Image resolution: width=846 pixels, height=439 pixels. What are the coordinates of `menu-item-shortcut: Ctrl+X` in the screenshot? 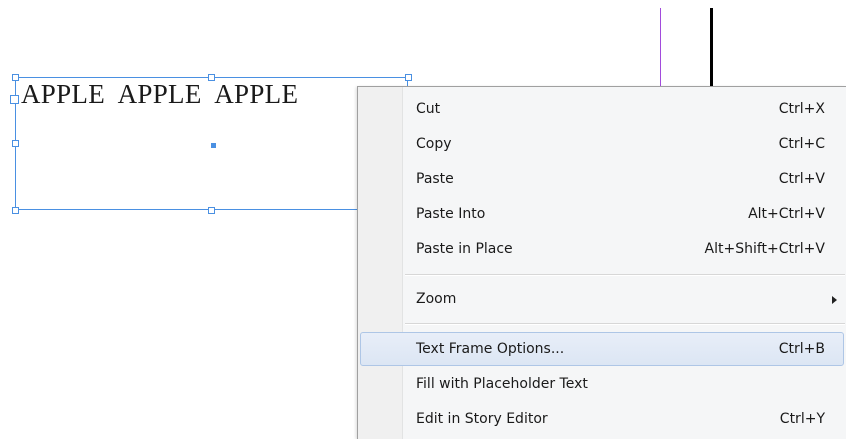 It's located at (801, 109).